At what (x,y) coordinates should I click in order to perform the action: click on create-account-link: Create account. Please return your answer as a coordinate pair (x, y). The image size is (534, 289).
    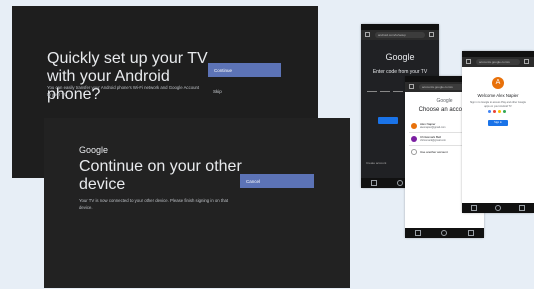
    Looking at the image, I should click on (376, 163).